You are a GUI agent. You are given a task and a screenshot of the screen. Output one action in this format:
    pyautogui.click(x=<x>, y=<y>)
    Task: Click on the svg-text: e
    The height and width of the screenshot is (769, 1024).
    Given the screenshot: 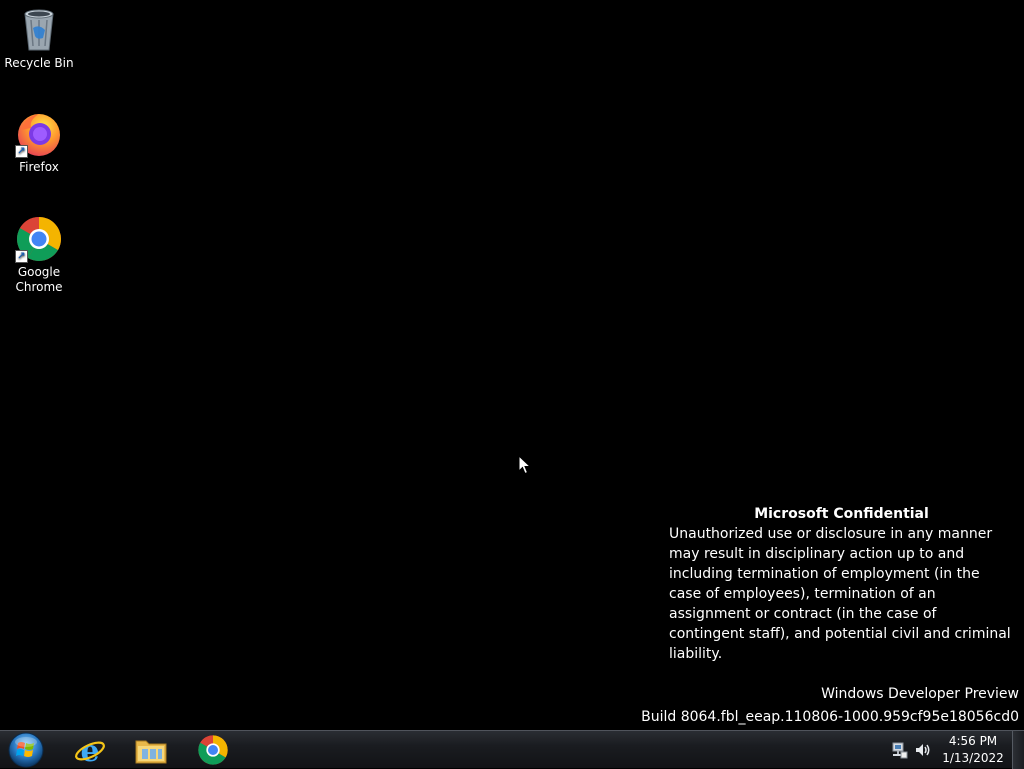 What is the action you would take?
    pyautogui.click(x=89, y=750)
    